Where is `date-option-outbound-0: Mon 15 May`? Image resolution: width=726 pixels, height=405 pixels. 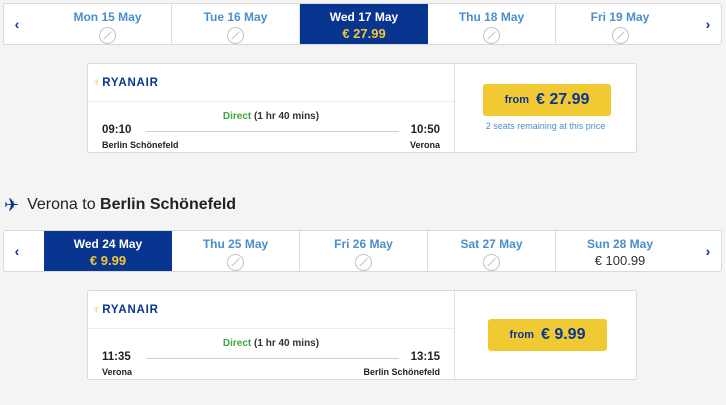 date-option-outbound-0: Mon 15 May is located at coordinates (108, 24).